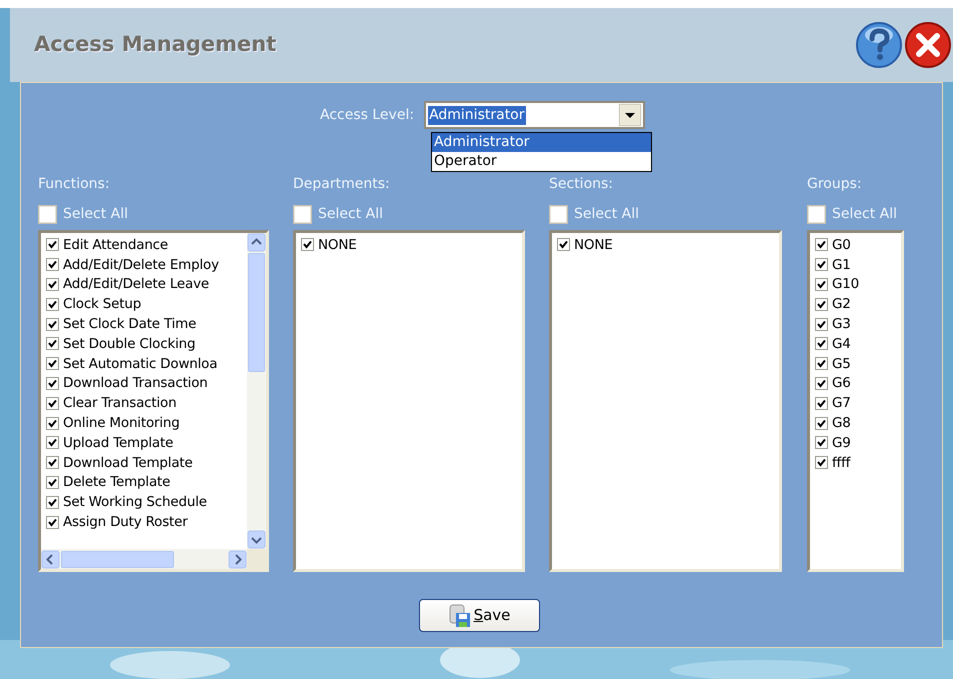 The image size is (953, 679). What do you see at coordinates (841, 364) in the screenshot?
I see `list-item-label: G5` at bounding box center [841, 364].